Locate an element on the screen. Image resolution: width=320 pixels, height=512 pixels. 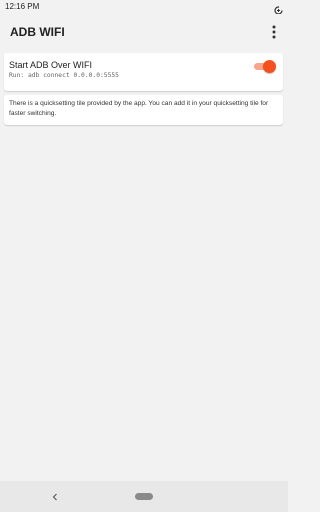
adb-connect-command: Run: adb connect 0.0.0.0:5555 is located at coordinates (64, 75).